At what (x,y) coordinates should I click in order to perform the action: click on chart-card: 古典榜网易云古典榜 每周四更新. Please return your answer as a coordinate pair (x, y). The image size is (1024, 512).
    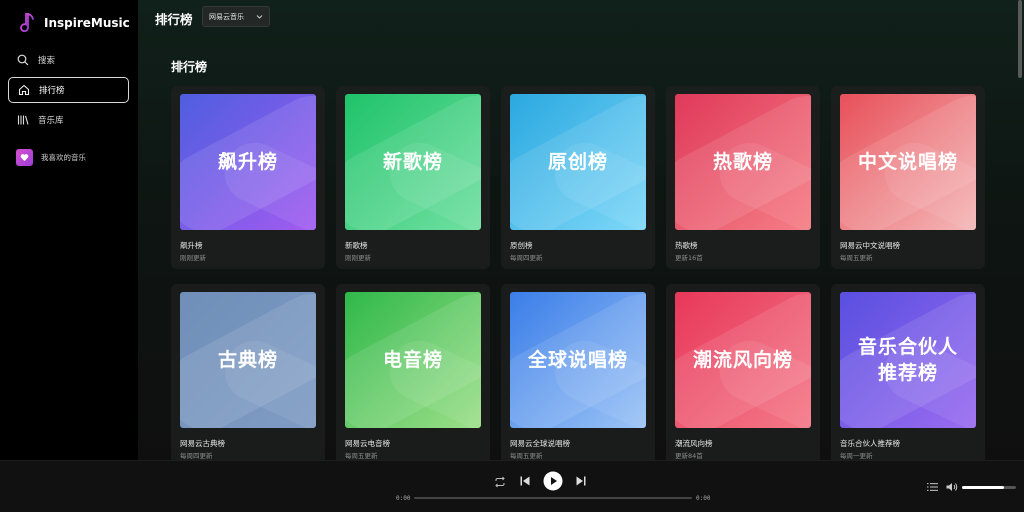
    Looking at the image, I should click on (248, 372).